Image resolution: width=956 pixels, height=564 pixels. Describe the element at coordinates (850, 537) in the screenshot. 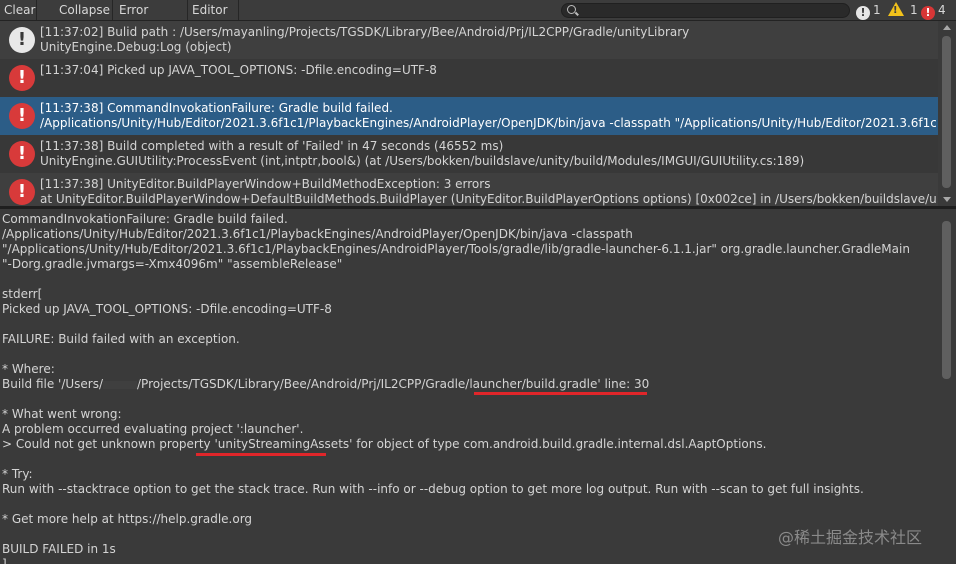

I see `watermark: @稀土掘金技术社区` at that location.